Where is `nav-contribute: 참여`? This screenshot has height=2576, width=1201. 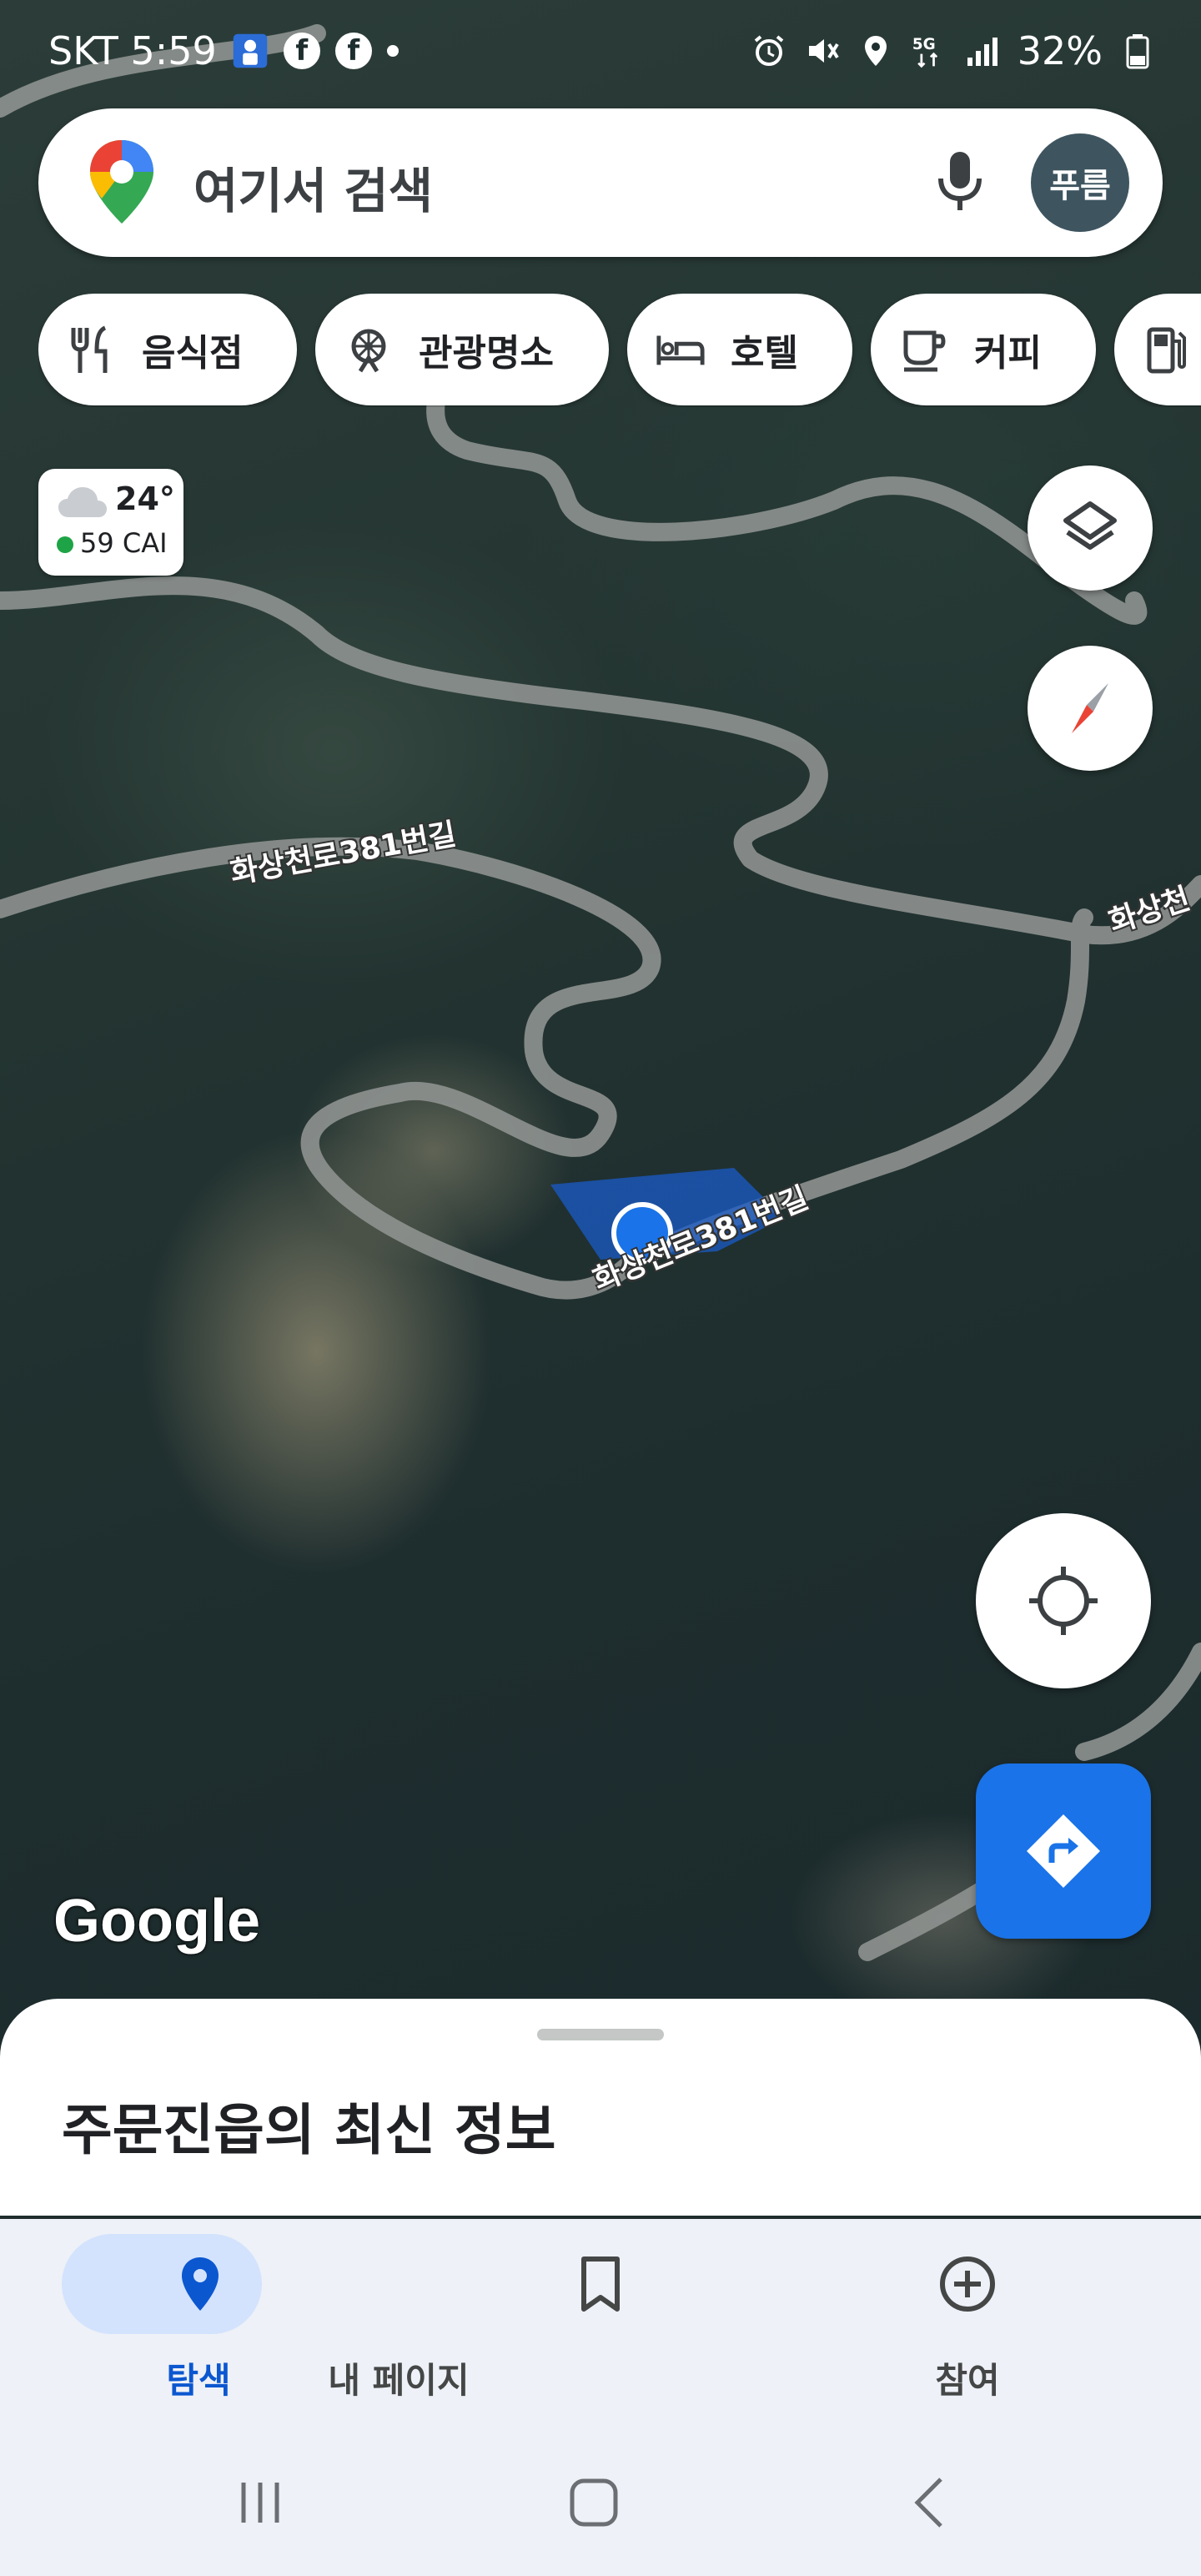
nav-contribute: 참여 is located at coordinates (1001, 2344).